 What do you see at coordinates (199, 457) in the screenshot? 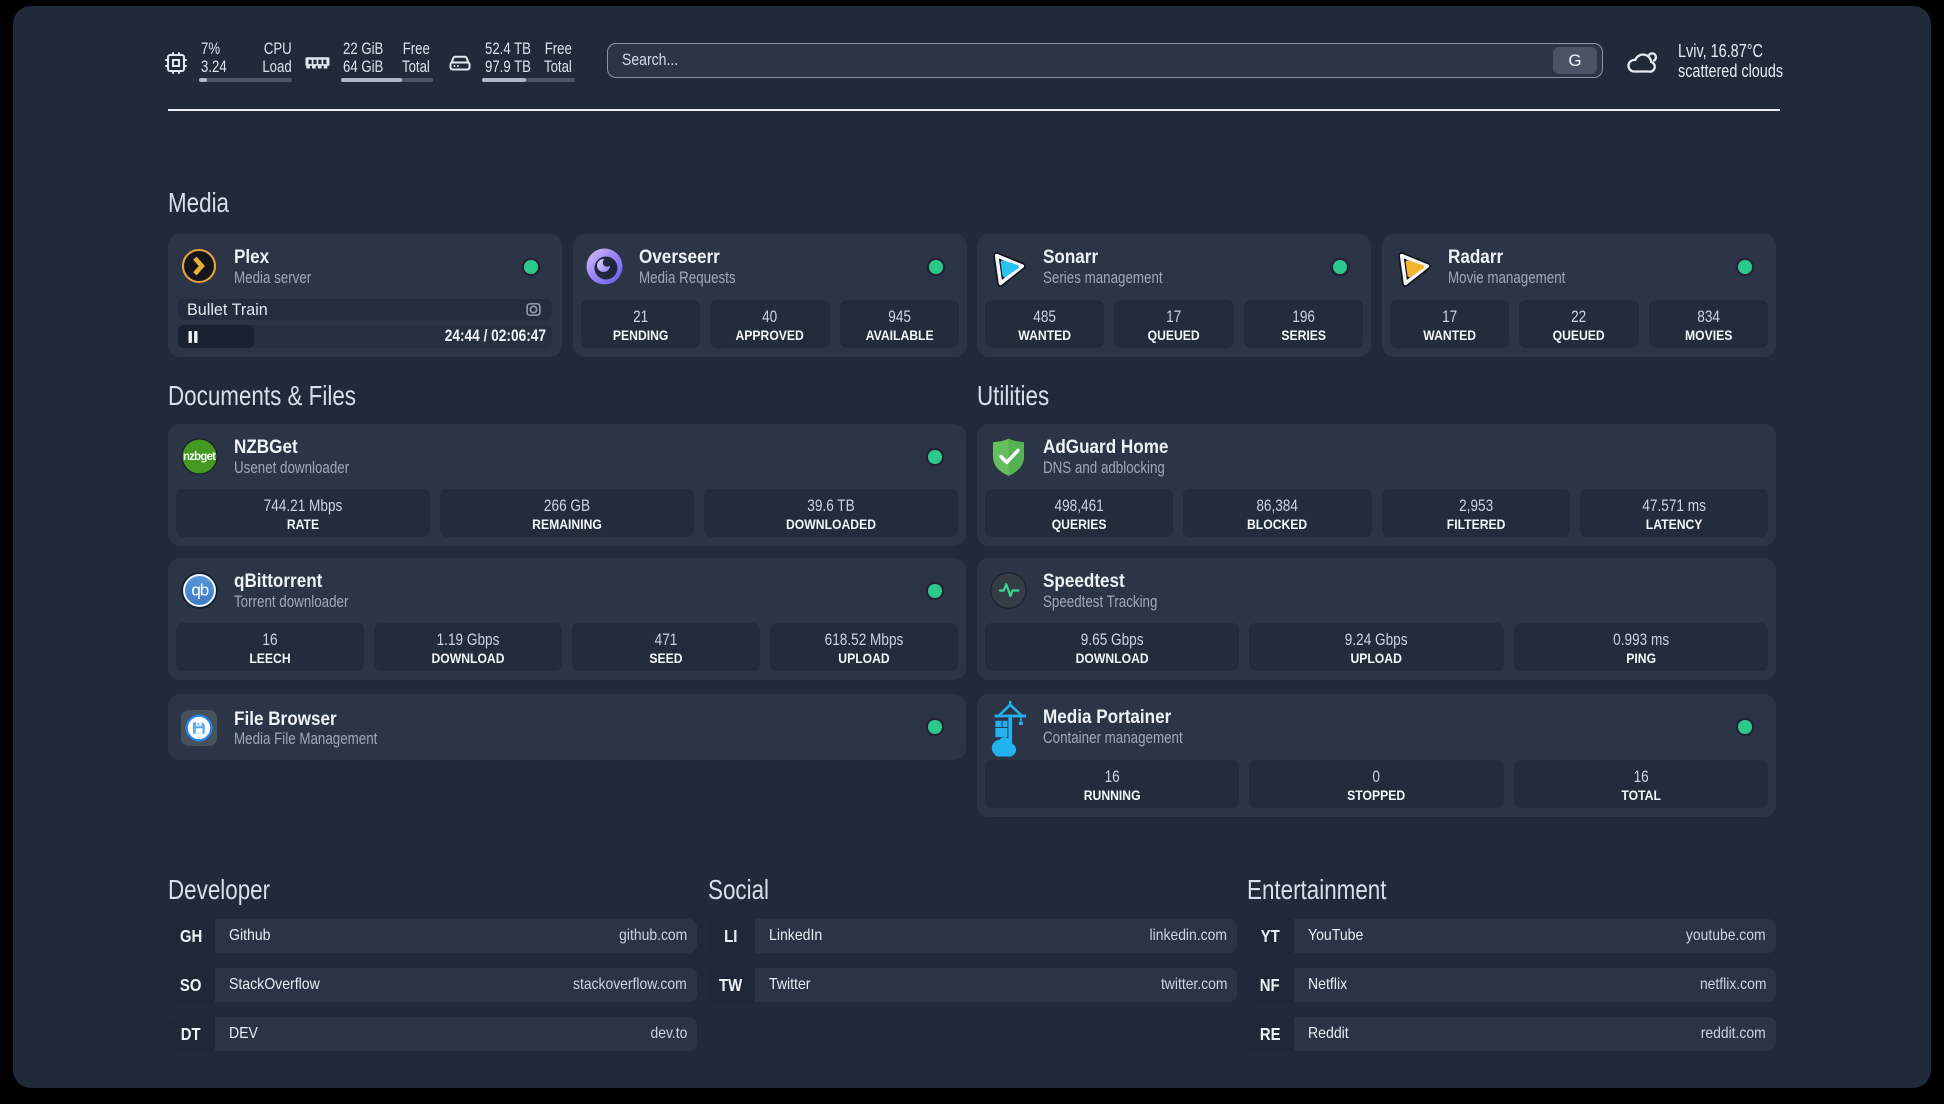
I see `svg-text: nzbget` at bounding box center [199, 457].